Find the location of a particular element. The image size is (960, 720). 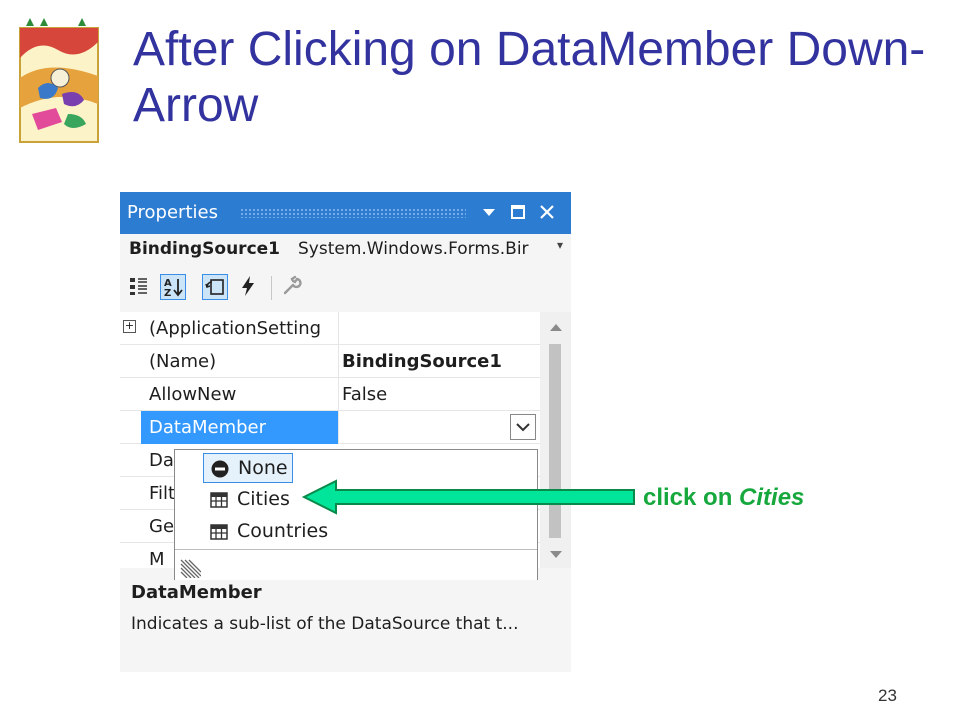

resize-grip-icon is located at coordinates (190, 567).